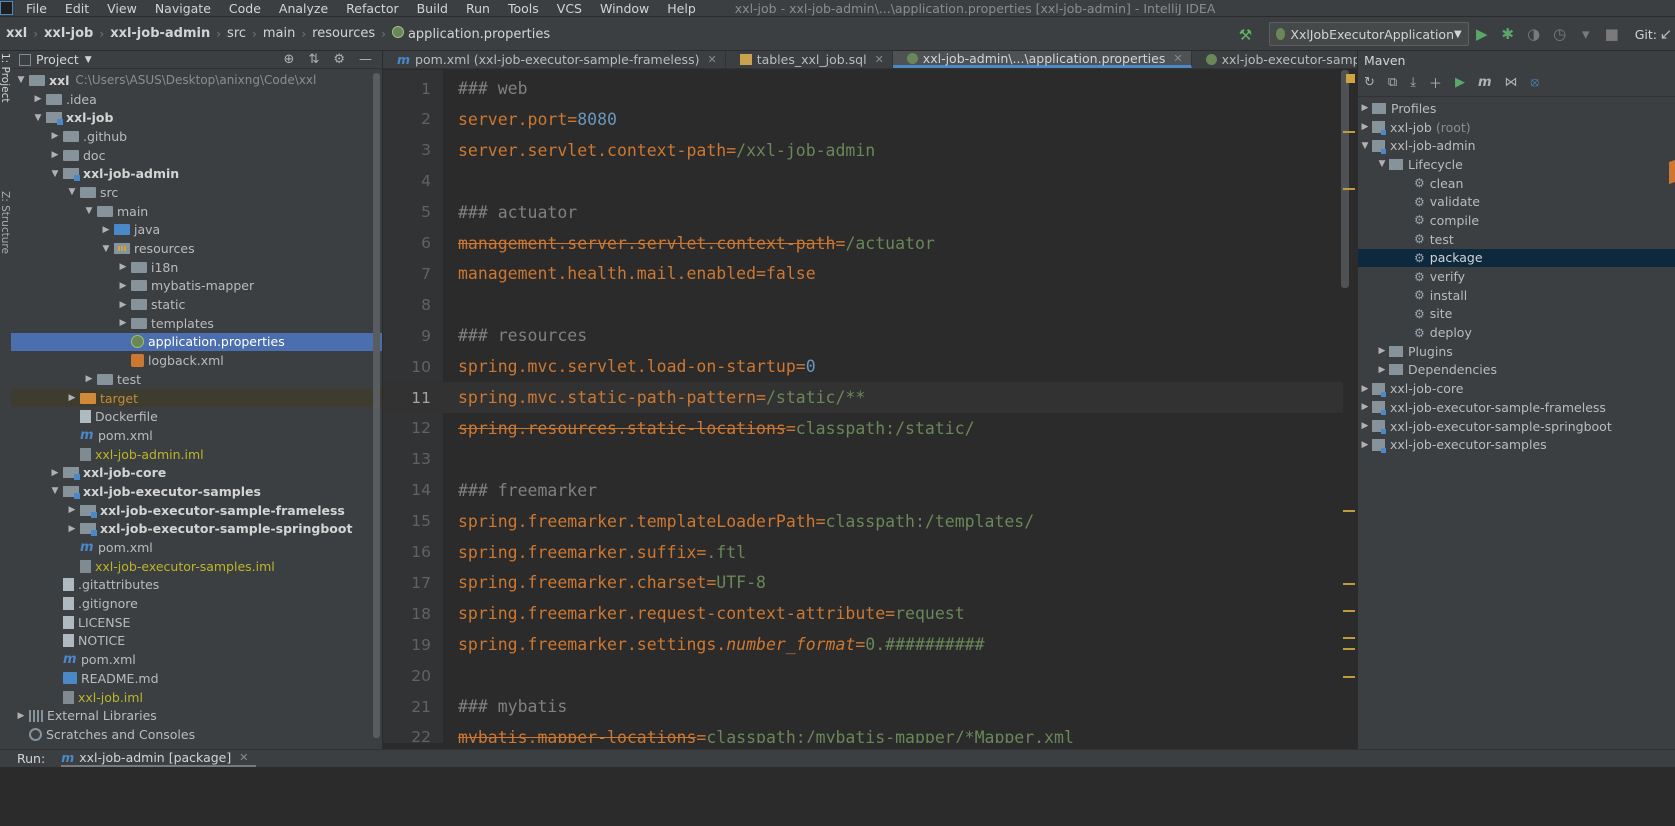 This screenshot has height=826, width=1675. I want to click on menu-item-window: Window, so click(624, 8).